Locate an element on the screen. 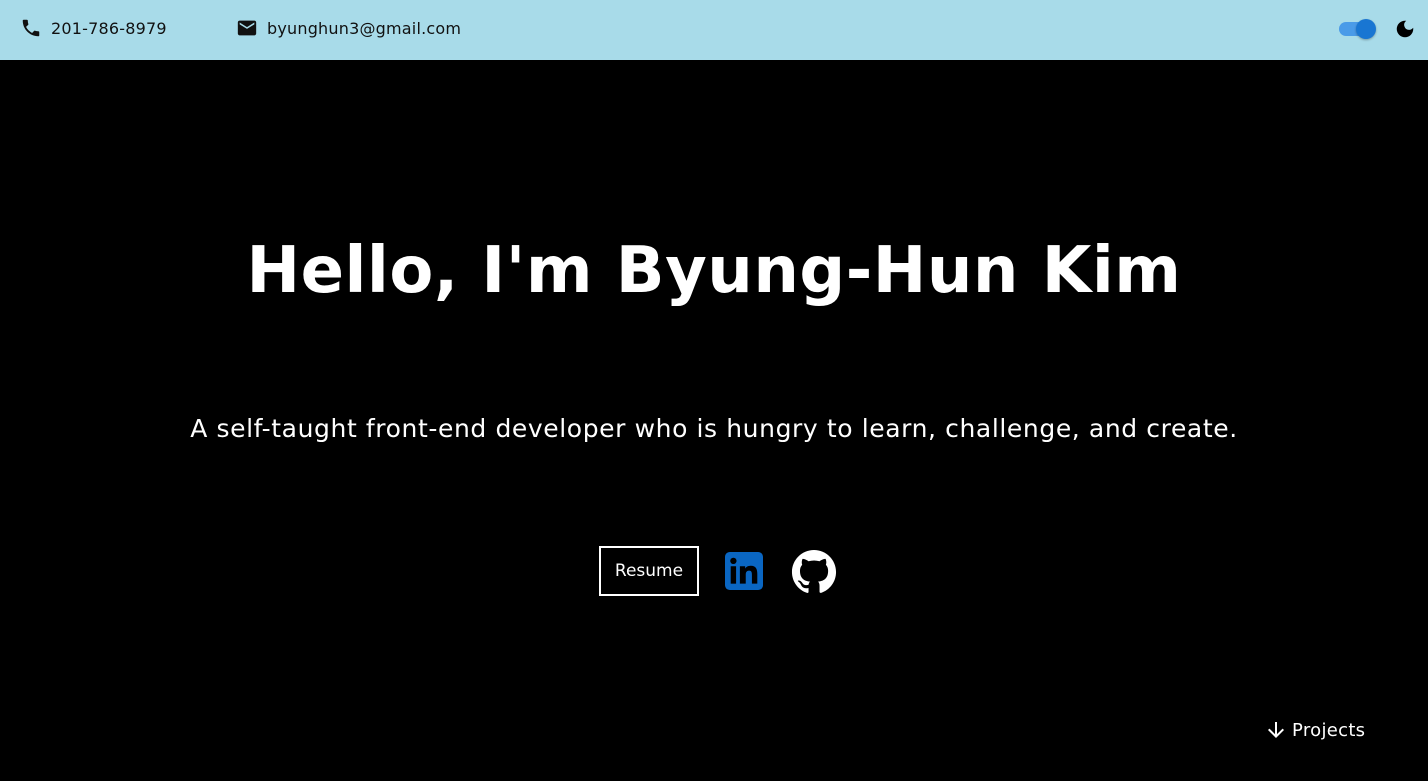  top-contact-bar: 201-786-8979 byunghun3@gmail.com is located at coordinates (714, 30).